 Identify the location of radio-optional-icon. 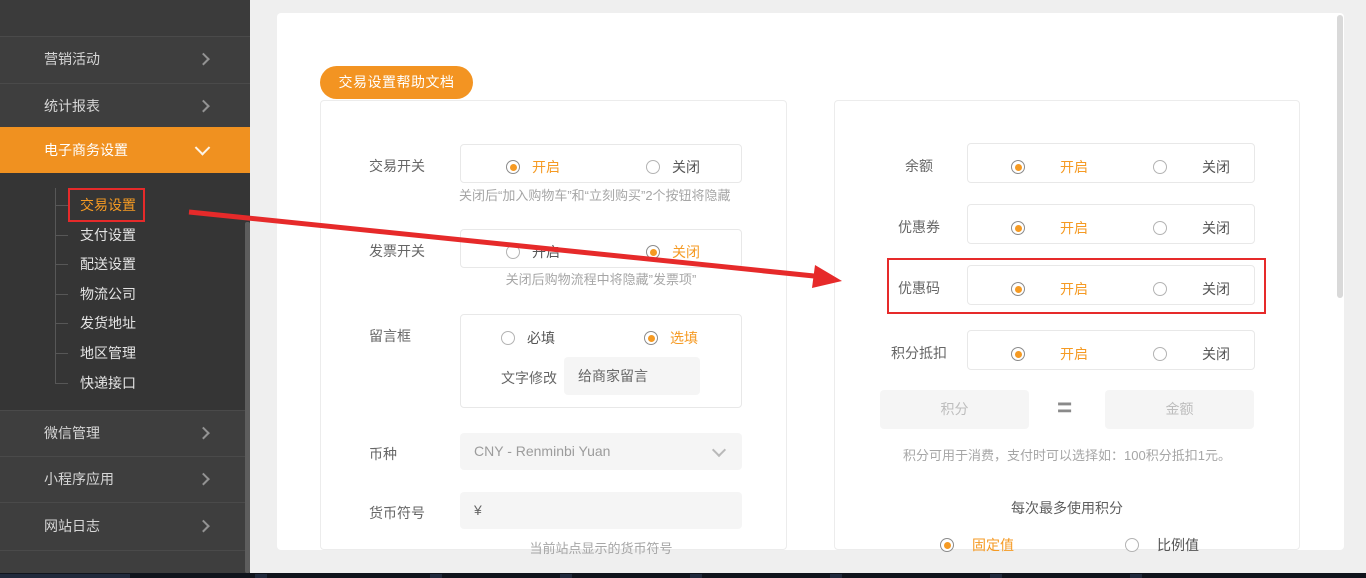
(651, 338).